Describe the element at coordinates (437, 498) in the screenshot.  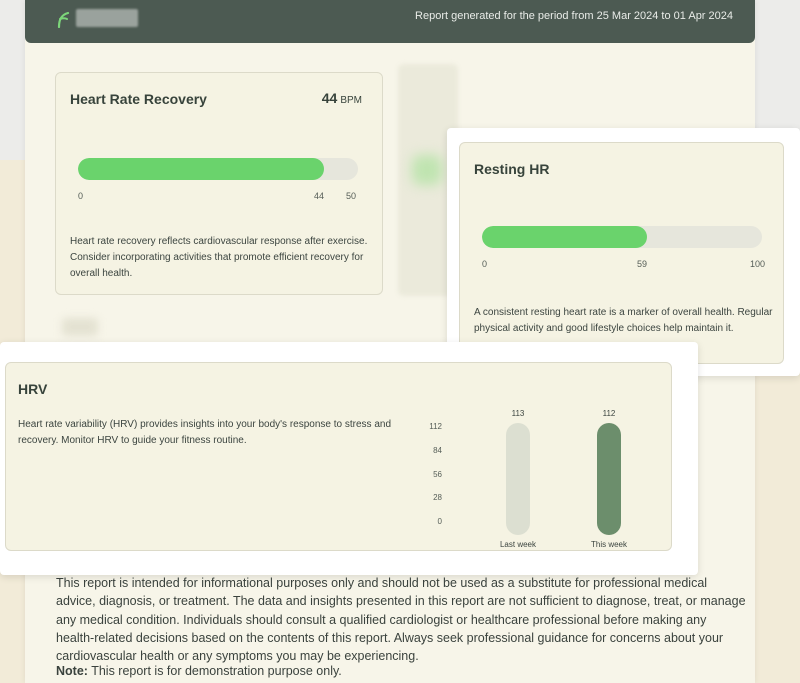
I see `y-tick-label: 28` at that location.